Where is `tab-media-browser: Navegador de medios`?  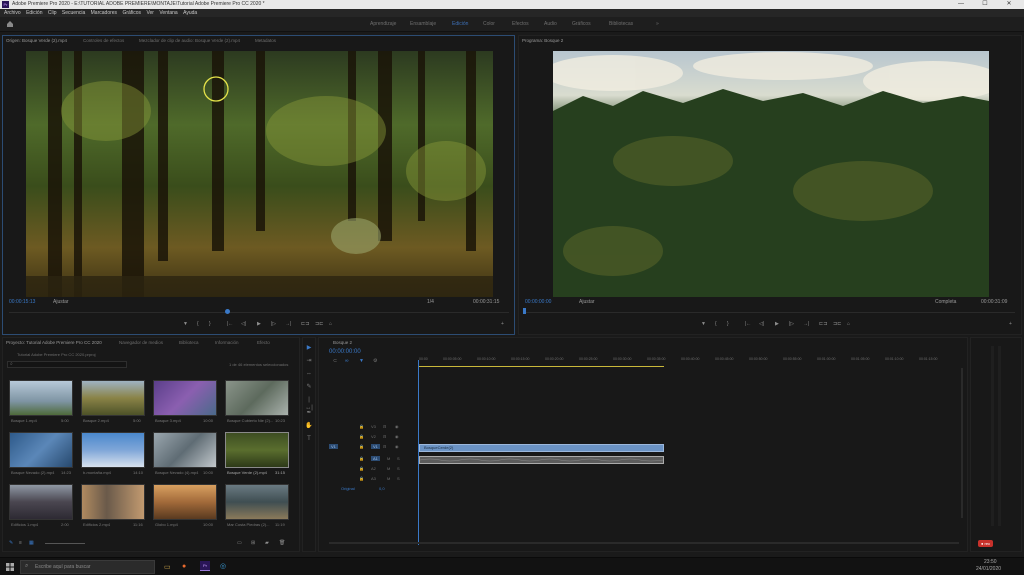 tab-media-browser: Navegador de medios is located at coordinates (141, 342).